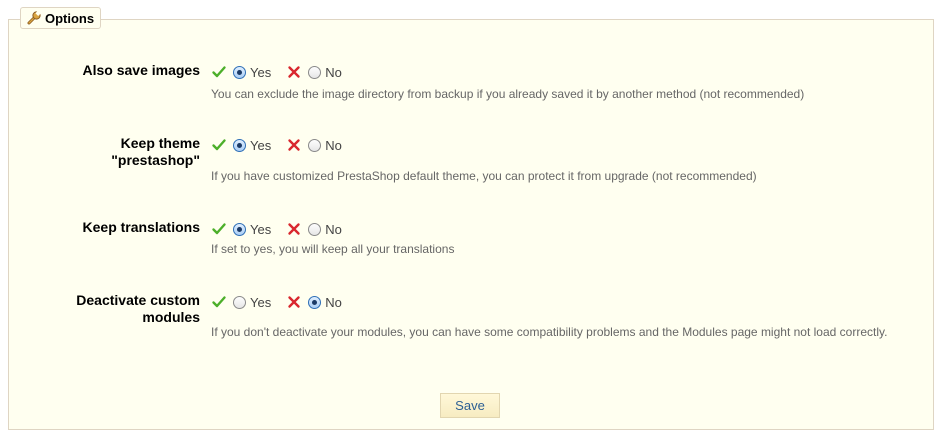 This screenshot has width=946, height=441. I want to click on wrench-icon, so click(34, 18).